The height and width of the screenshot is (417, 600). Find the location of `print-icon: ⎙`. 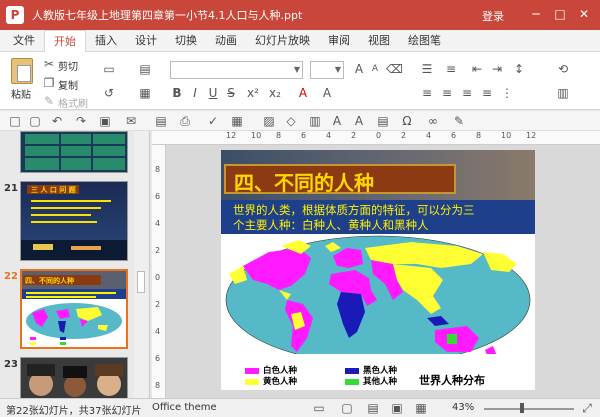

print-icon: ⎙ is located at coordinates (185, 121).